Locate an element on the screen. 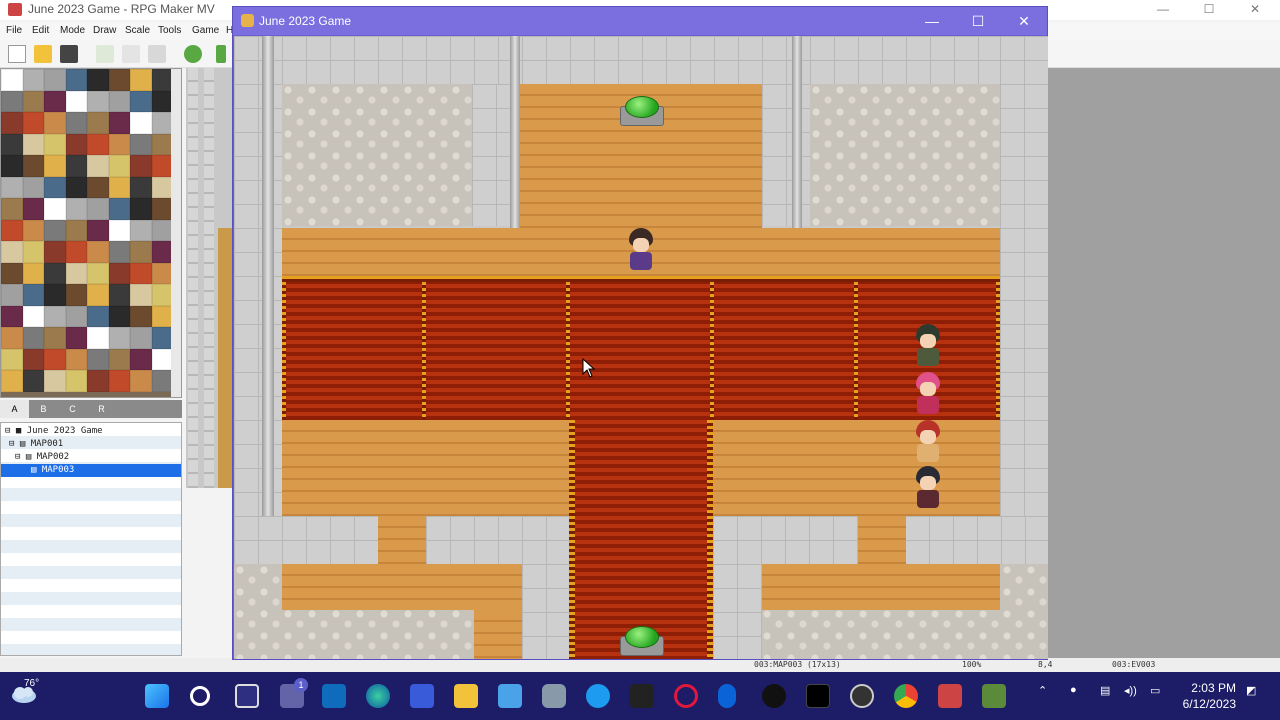 The width and height of the screenshot is (1280, 720). party-member-red is located at coordinates (928, 443).